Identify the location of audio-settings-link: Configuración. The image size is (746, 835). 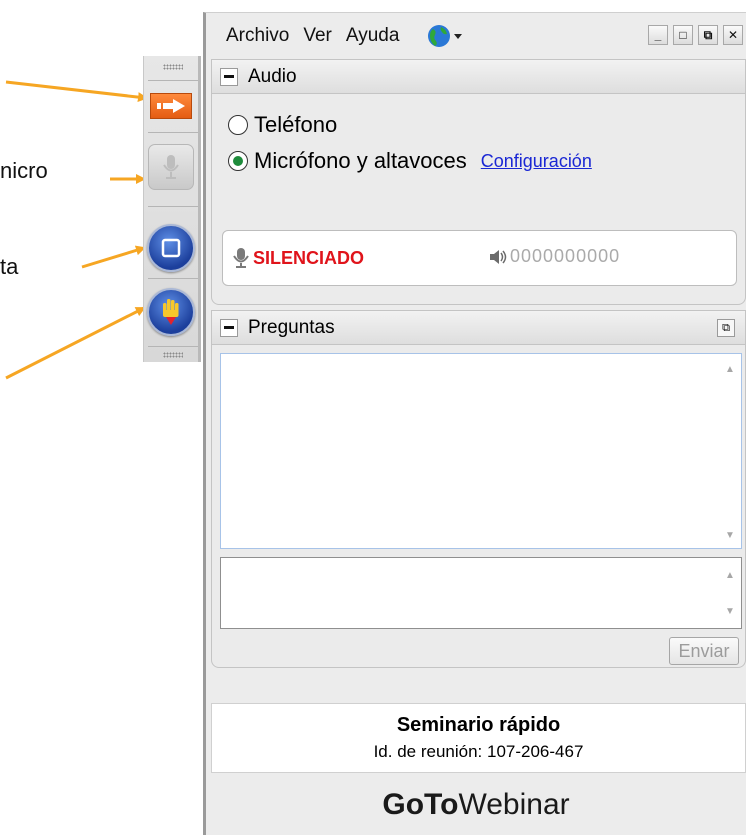
(536, 161).